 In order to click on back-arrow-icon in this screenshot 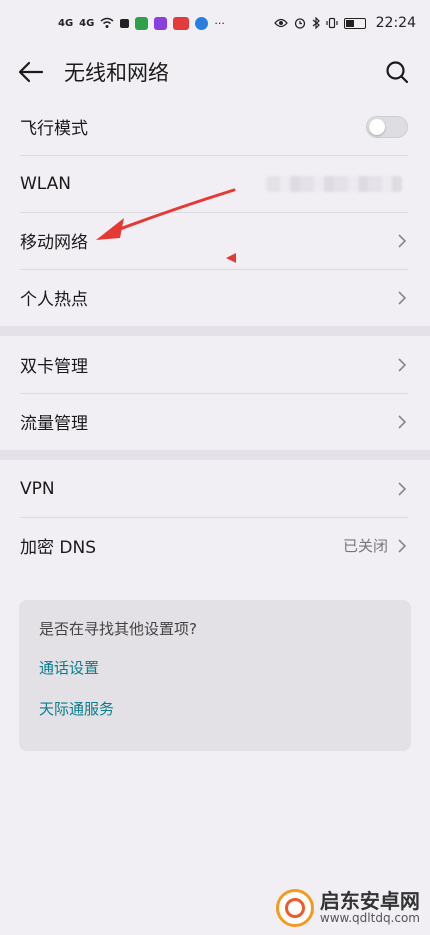, I will do `click(33, 72)`.